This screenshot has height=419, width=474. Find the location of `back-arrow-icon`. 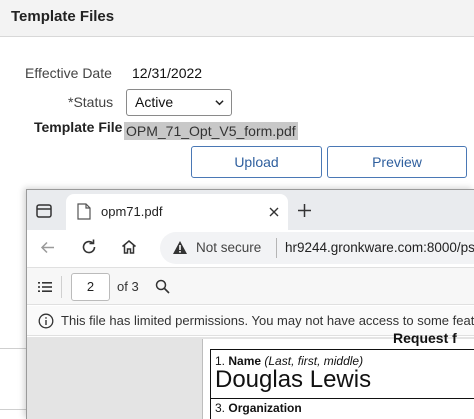

back-arrow-icon is located at coordinates (47, 247).